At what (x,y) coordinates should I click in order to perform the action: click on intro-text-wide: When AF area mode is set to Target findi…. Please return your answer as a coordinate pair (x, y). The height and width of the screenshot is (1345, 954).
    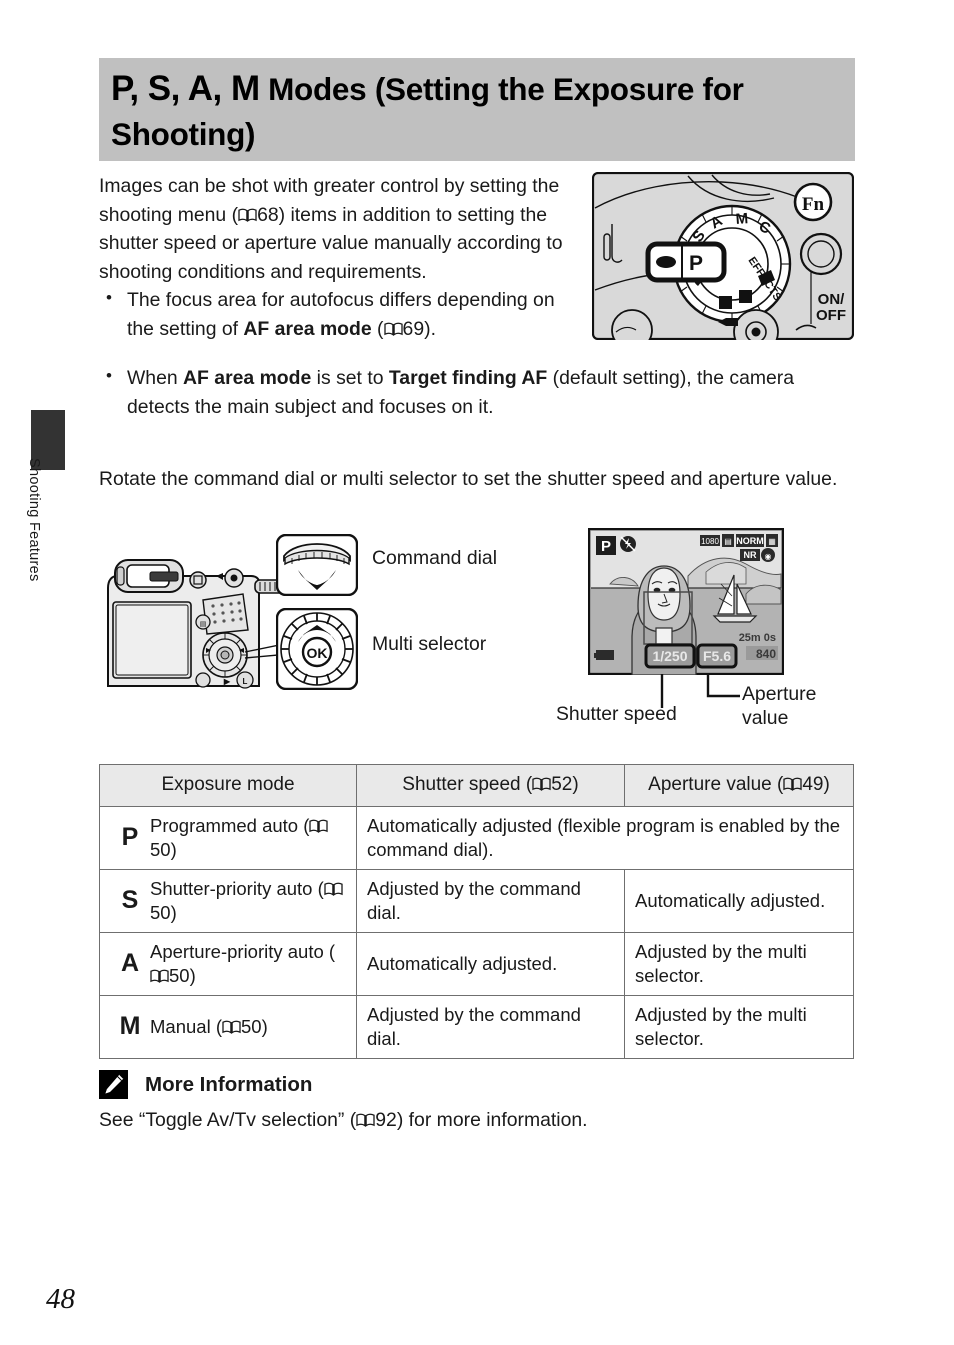
    Looking at the image, I should click on (475, 392).